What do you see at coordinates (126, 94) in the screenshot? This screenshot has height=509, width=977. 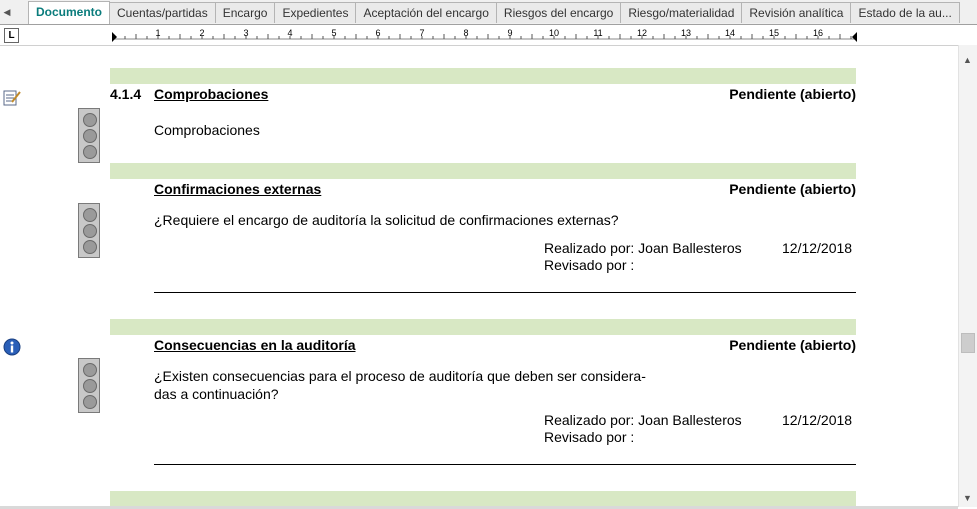 I see `section-number: 4.1.4` at bounding box center [126, 94].